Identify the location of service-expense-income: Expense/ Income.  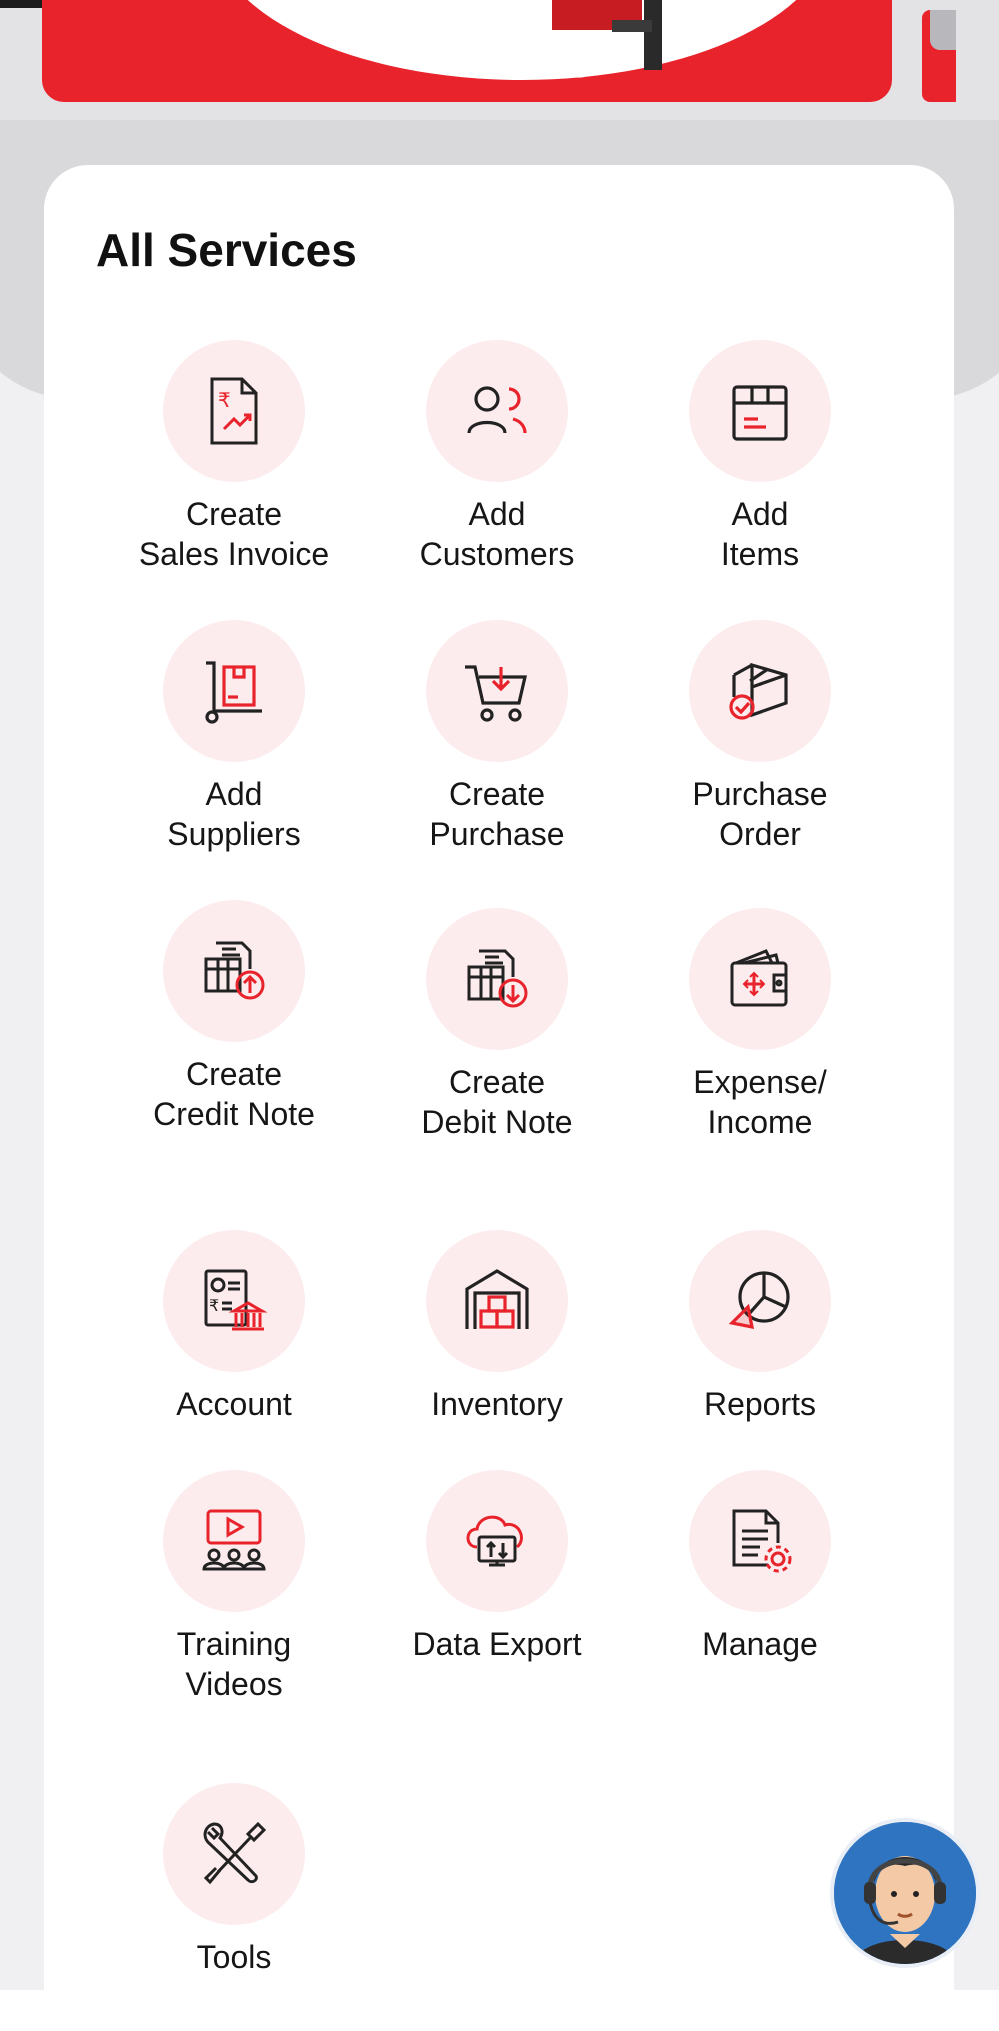
(760, 1025).